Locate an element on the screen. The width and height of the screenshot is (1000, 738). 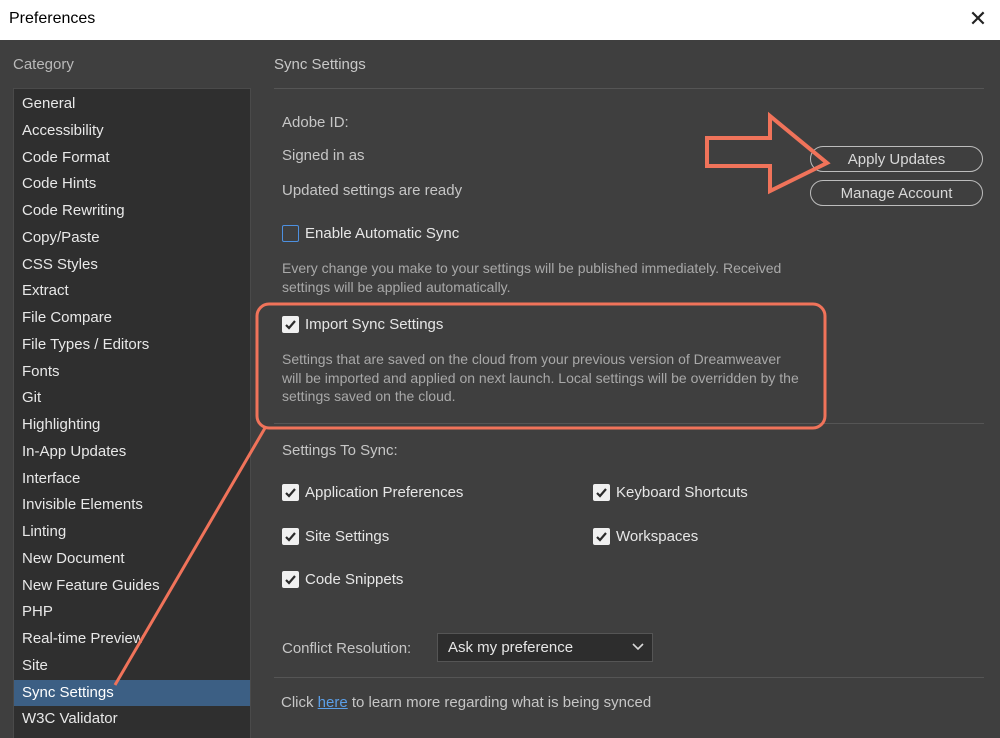
sidebar-item-fonts: Fonts is located at coordinates (132, 372).